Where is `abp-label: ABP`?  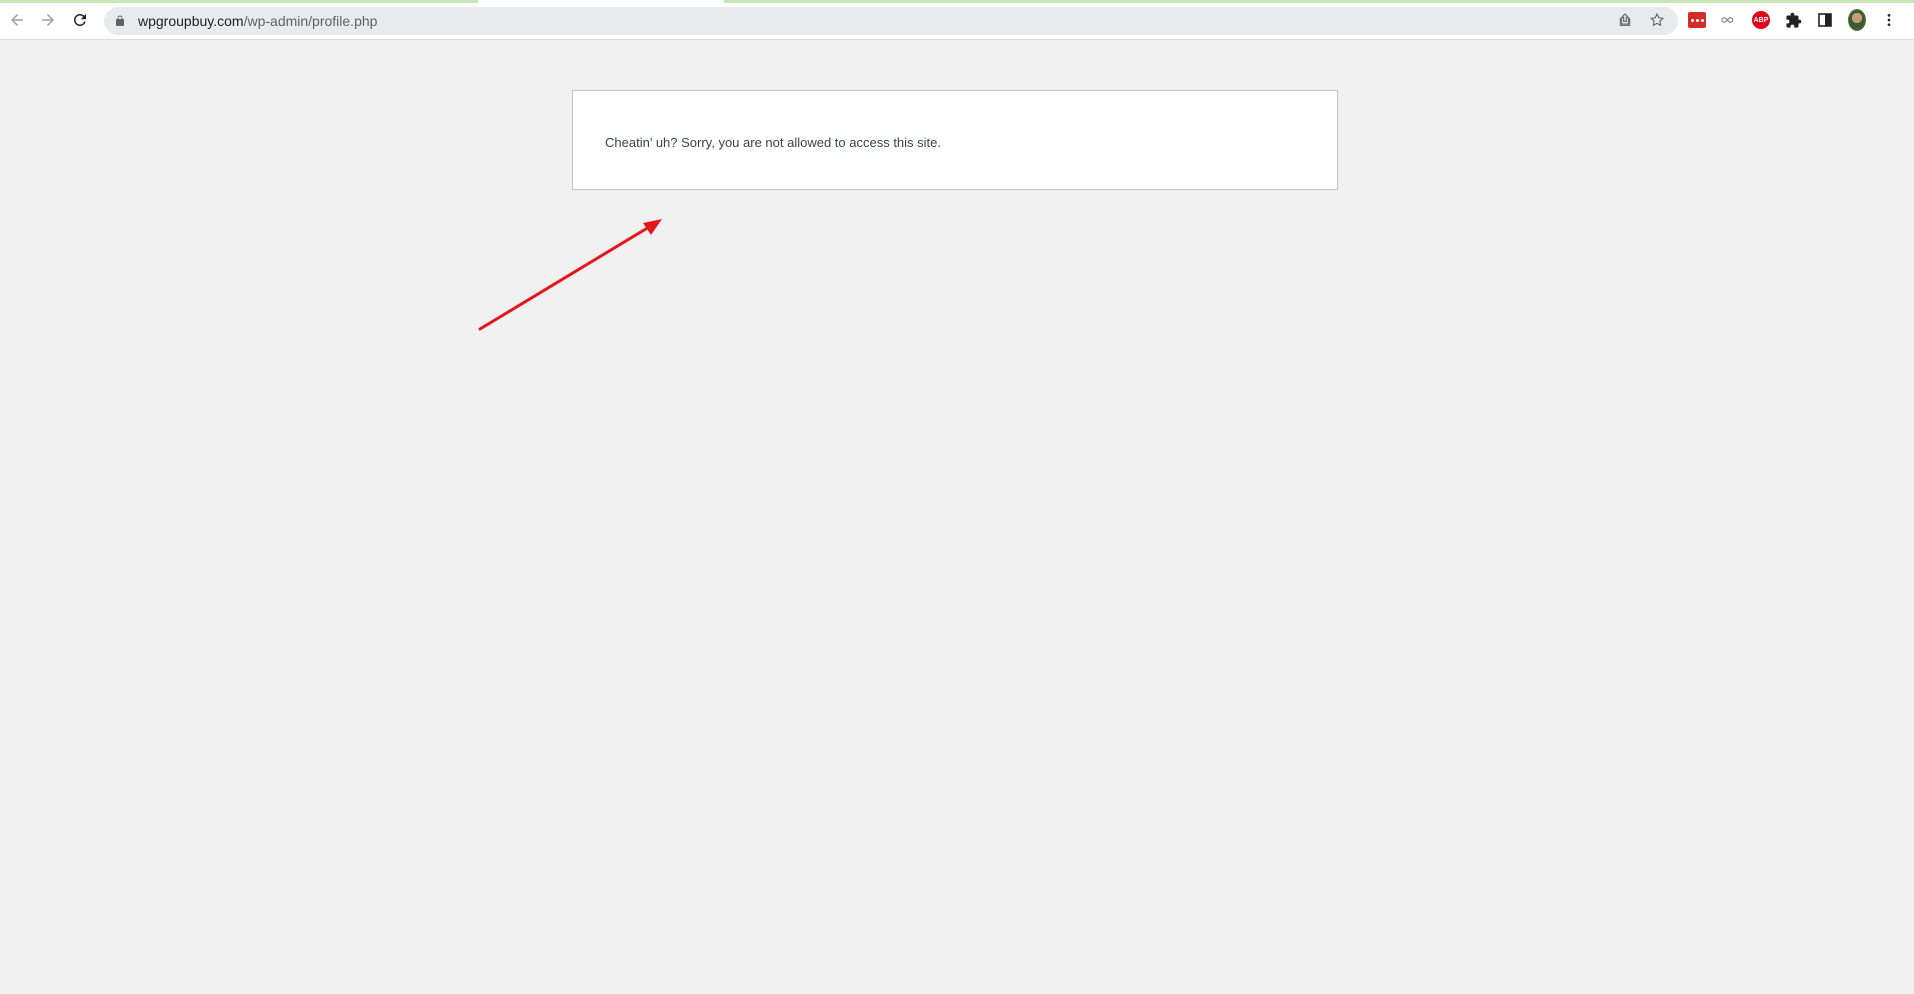
abp-label: ABP is located at coordinates (1761, 20).